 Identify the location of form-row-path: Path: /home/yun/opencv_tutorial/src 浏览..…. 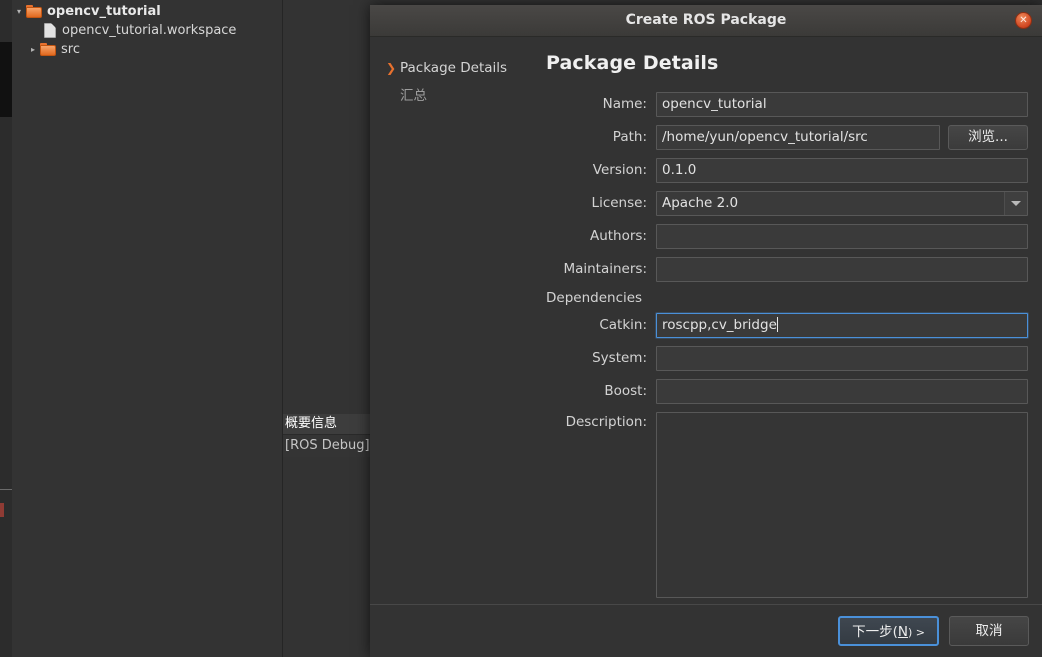
(787, 137).